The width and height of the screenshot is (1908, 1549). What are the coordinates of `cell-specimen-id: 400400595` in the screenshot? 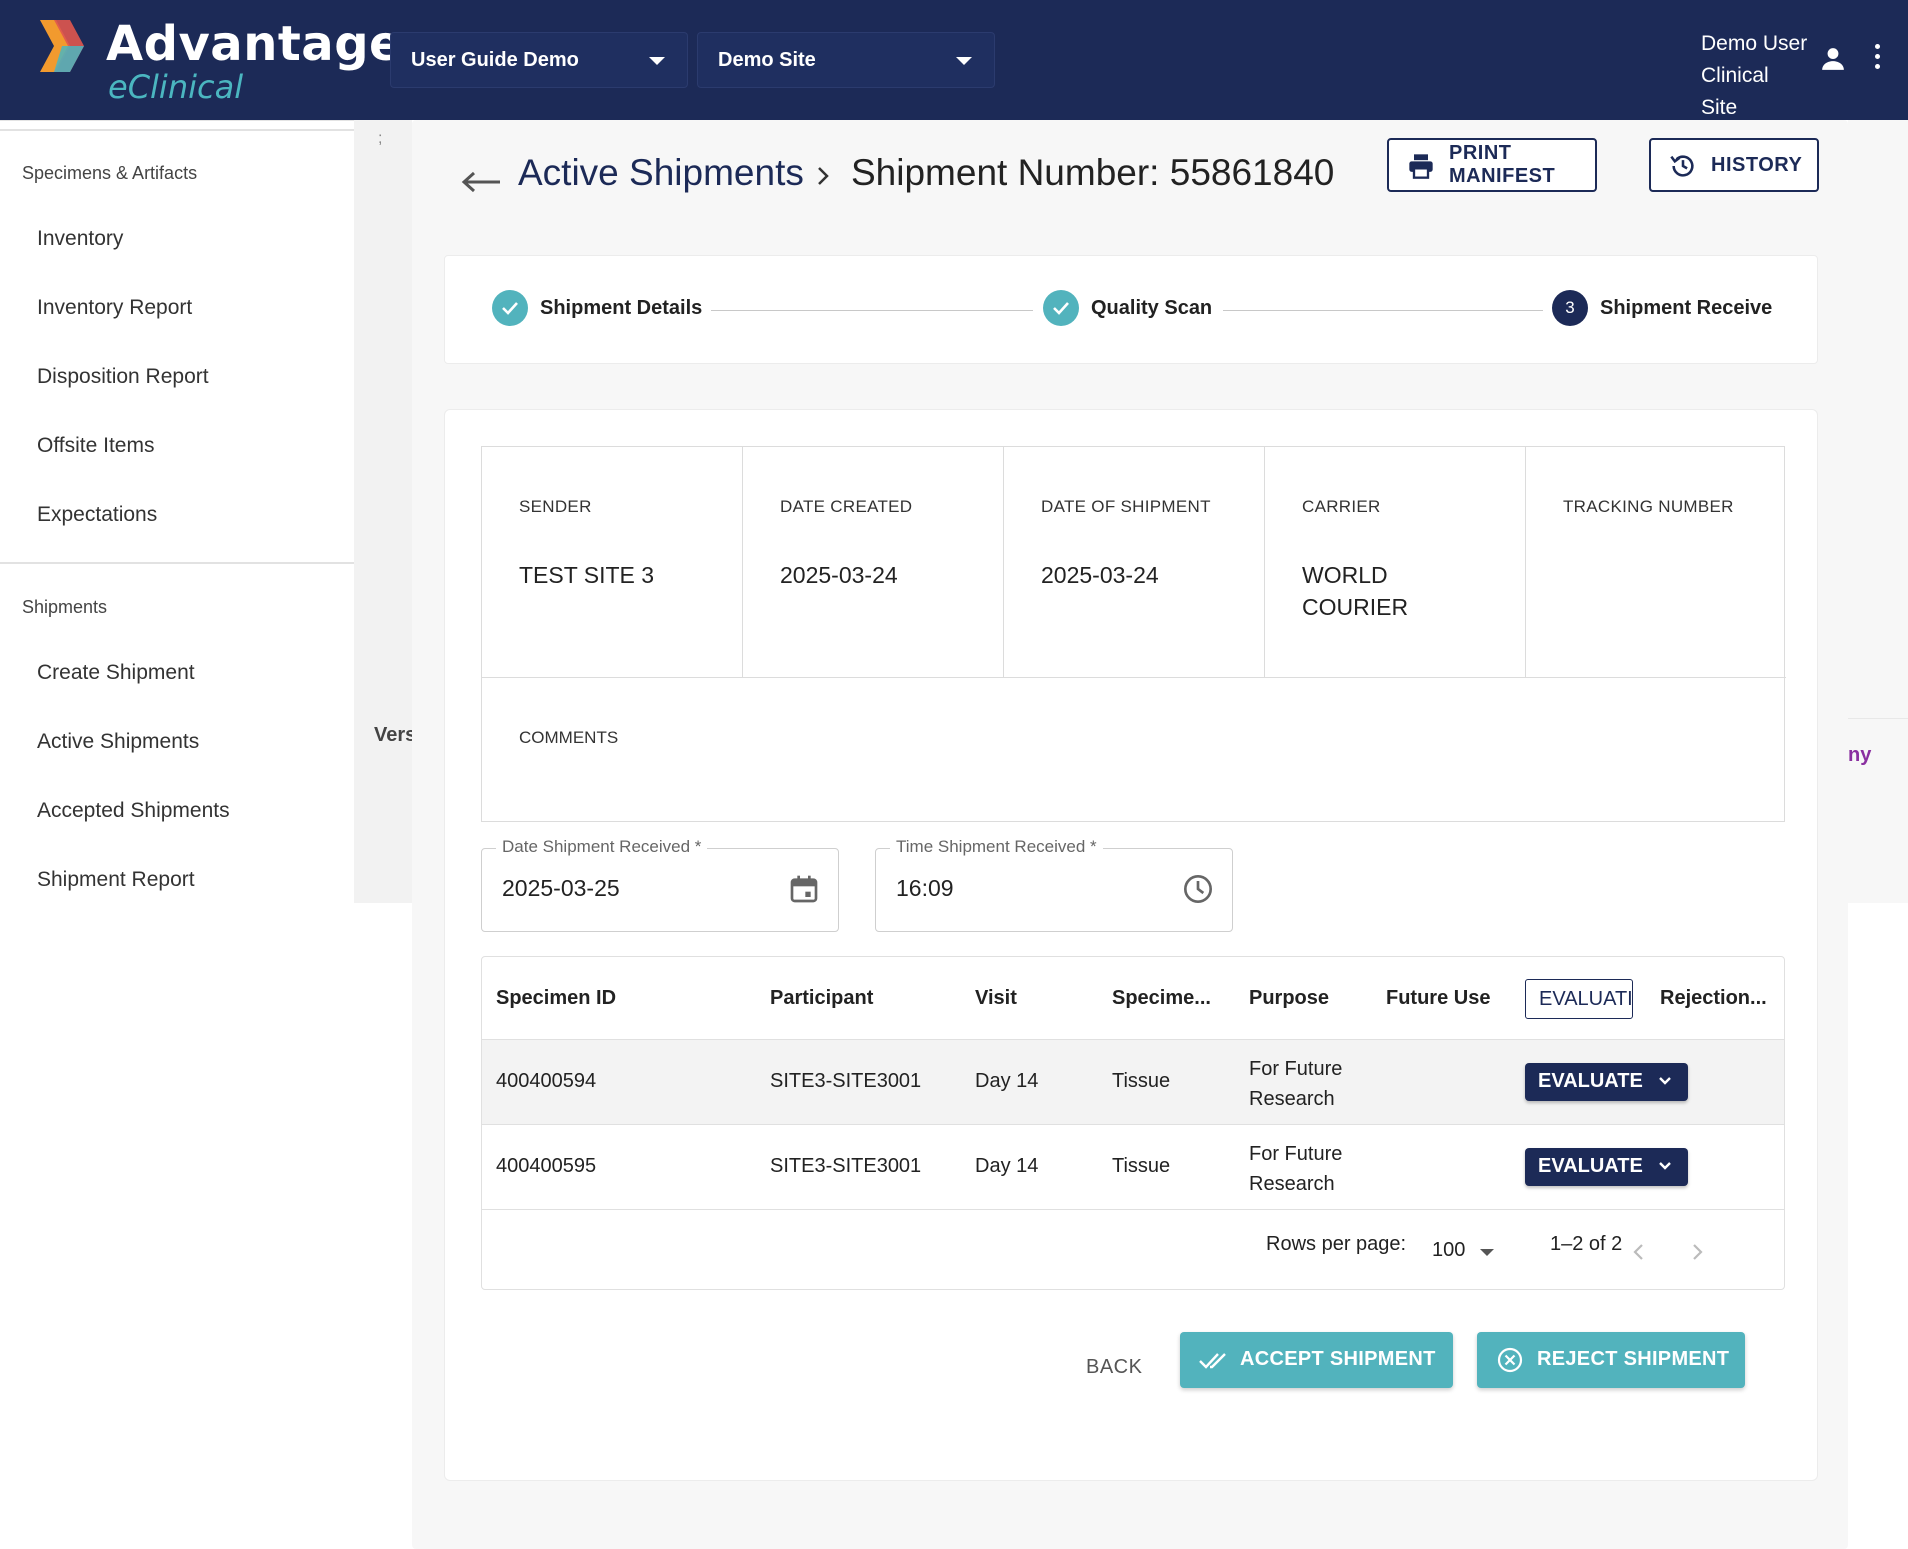 It's located at (546, 1166).